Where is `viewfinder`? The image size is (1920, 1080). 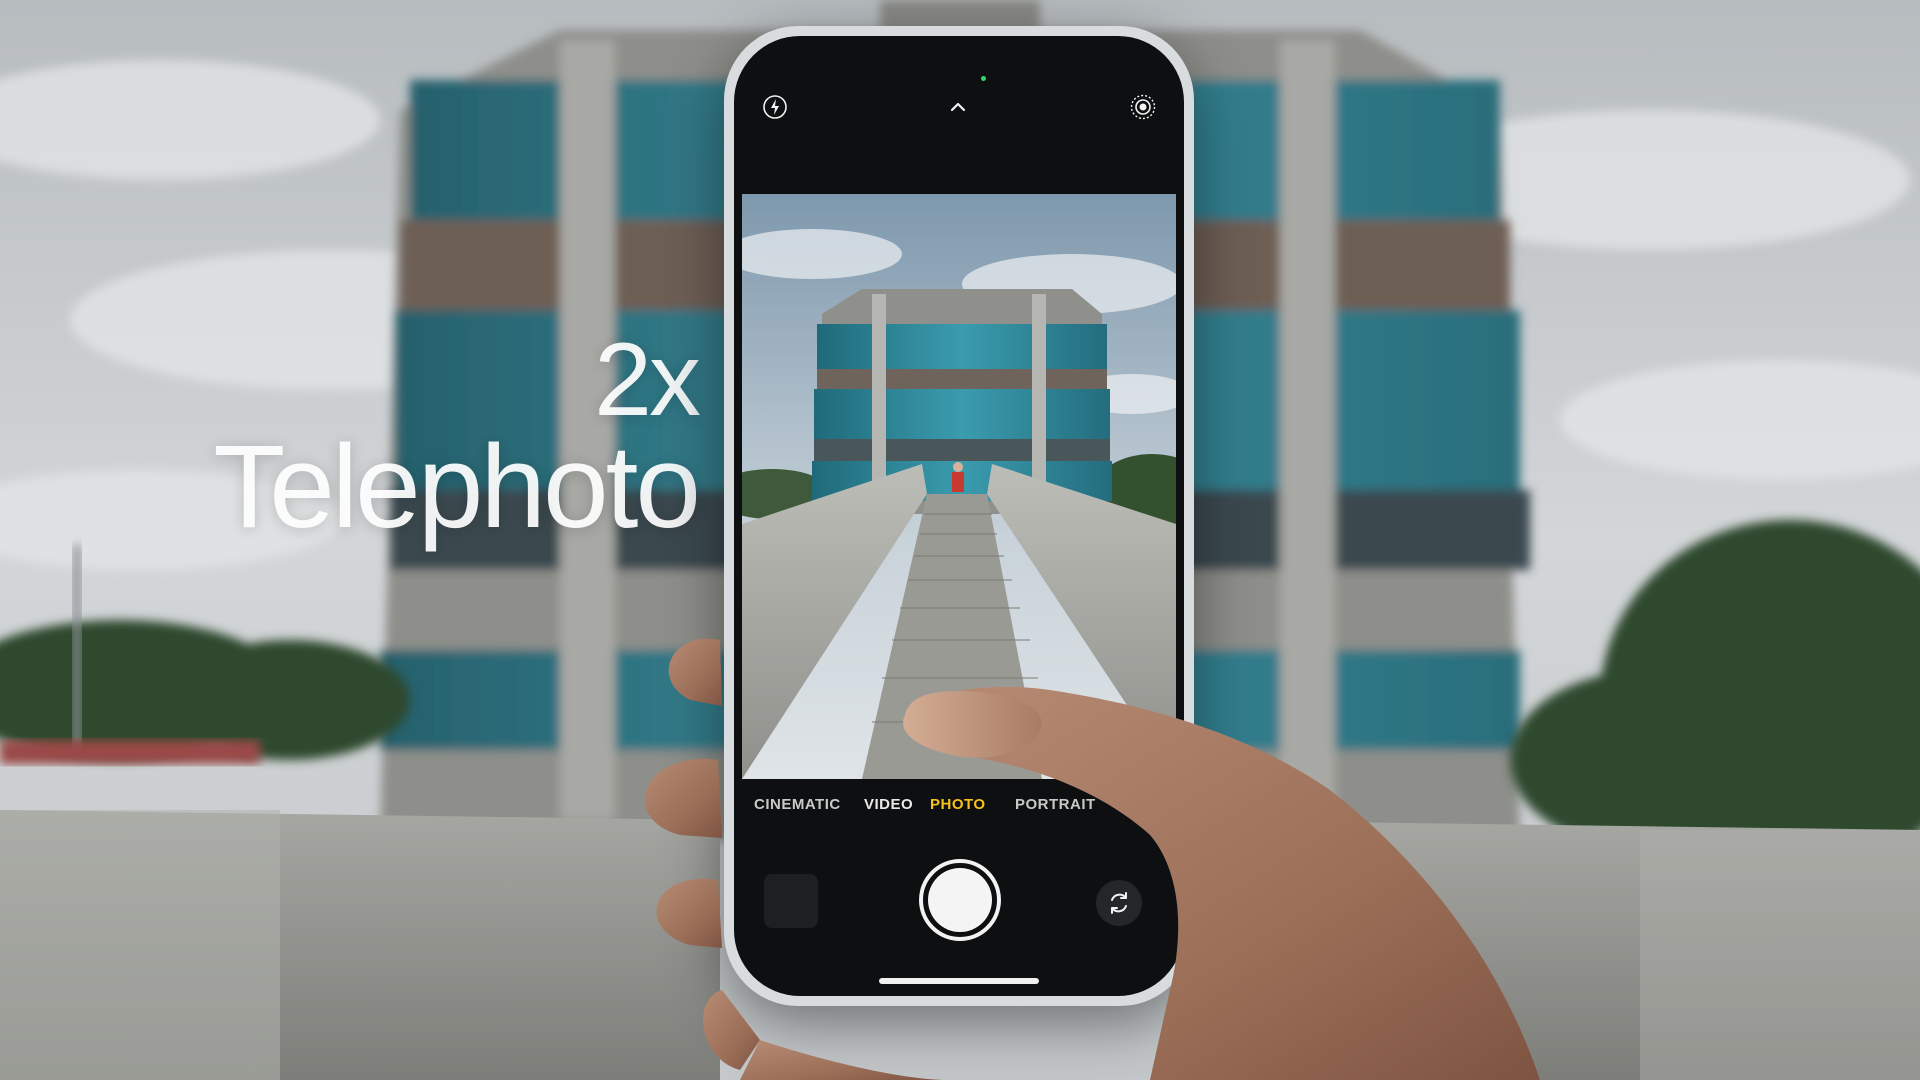 viewfinder is located at coordinates (959, 486).